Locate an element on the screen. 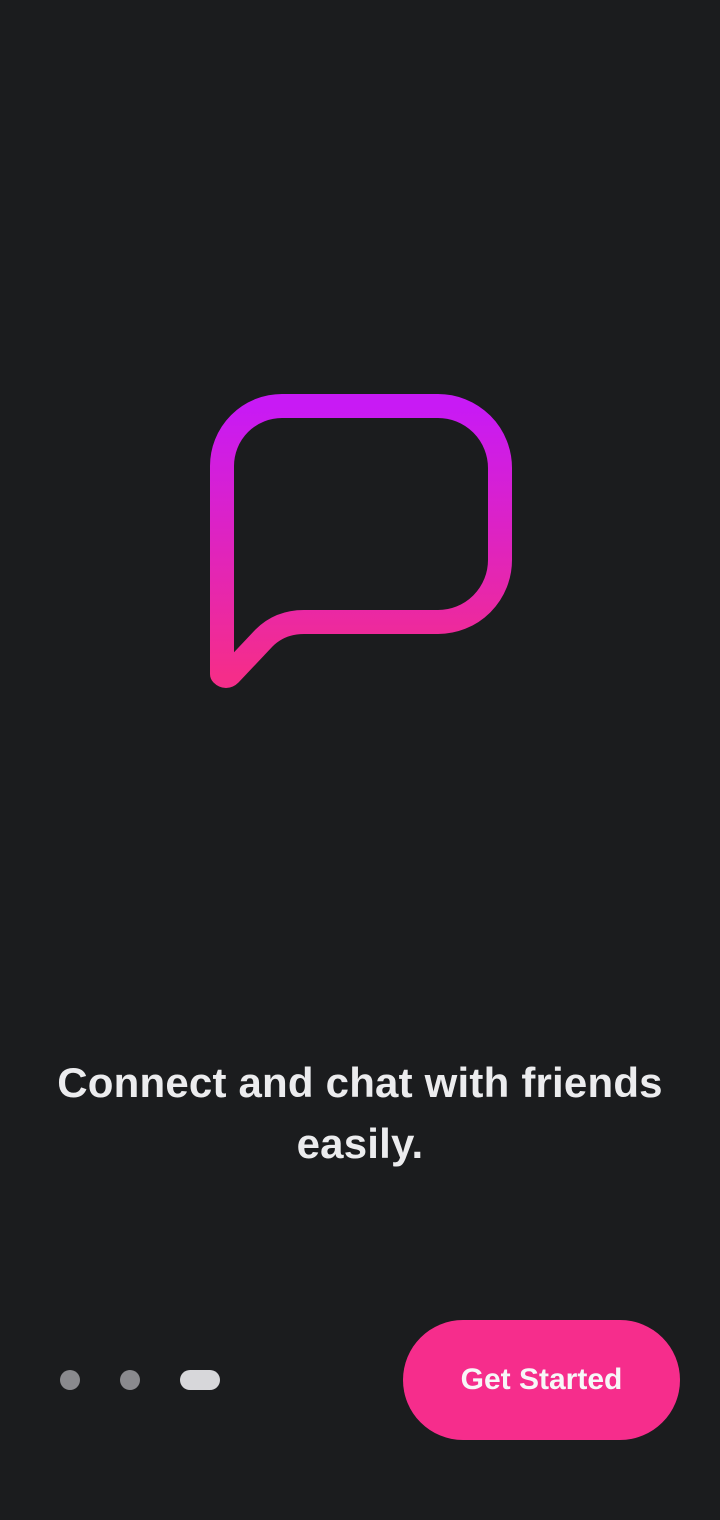 The image size is (720, 1520). page-dot-3-active is located at coordinates (200, 1380).